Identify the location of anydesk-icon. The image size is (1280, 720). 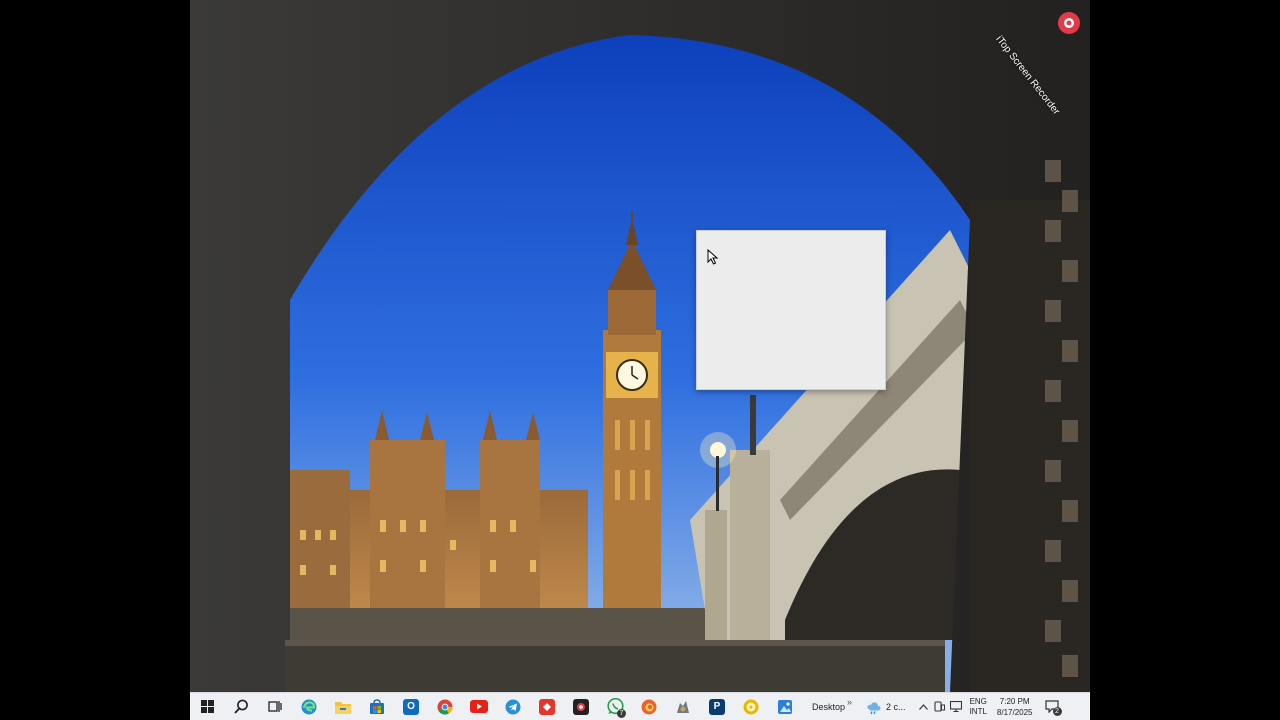
(547, 706).